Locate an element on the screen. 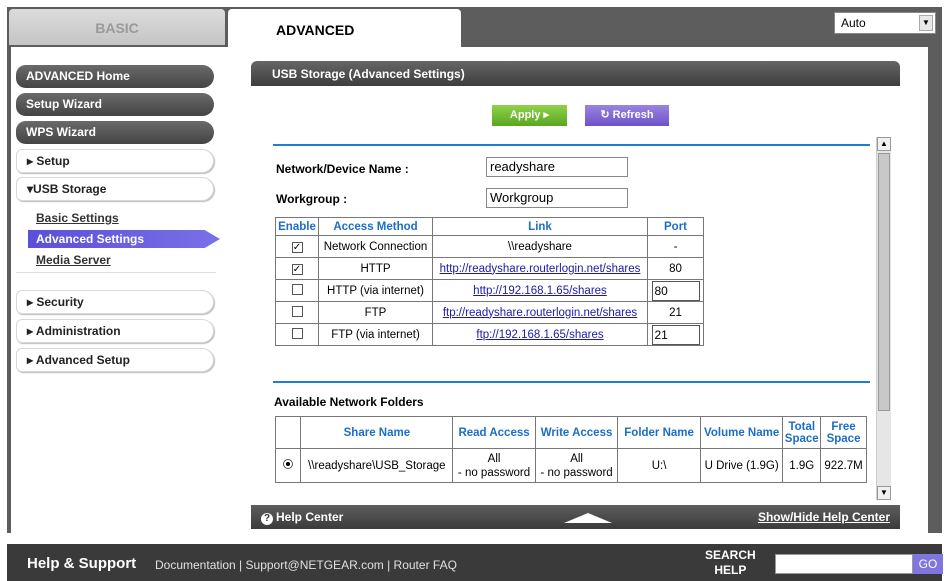 Image resolution: width=949 pixels, height=581 pixels. folder-select-radio is located at coordinates (288, 464).